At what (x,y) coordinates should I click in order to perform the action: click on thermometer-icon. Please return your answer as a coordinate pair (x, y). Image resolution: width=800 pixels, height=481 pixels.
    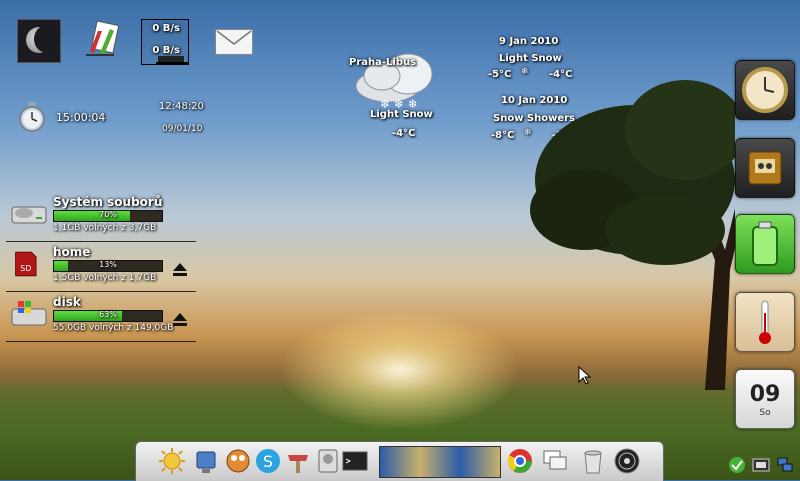
    Looking at the image, I should click on (765, 322).